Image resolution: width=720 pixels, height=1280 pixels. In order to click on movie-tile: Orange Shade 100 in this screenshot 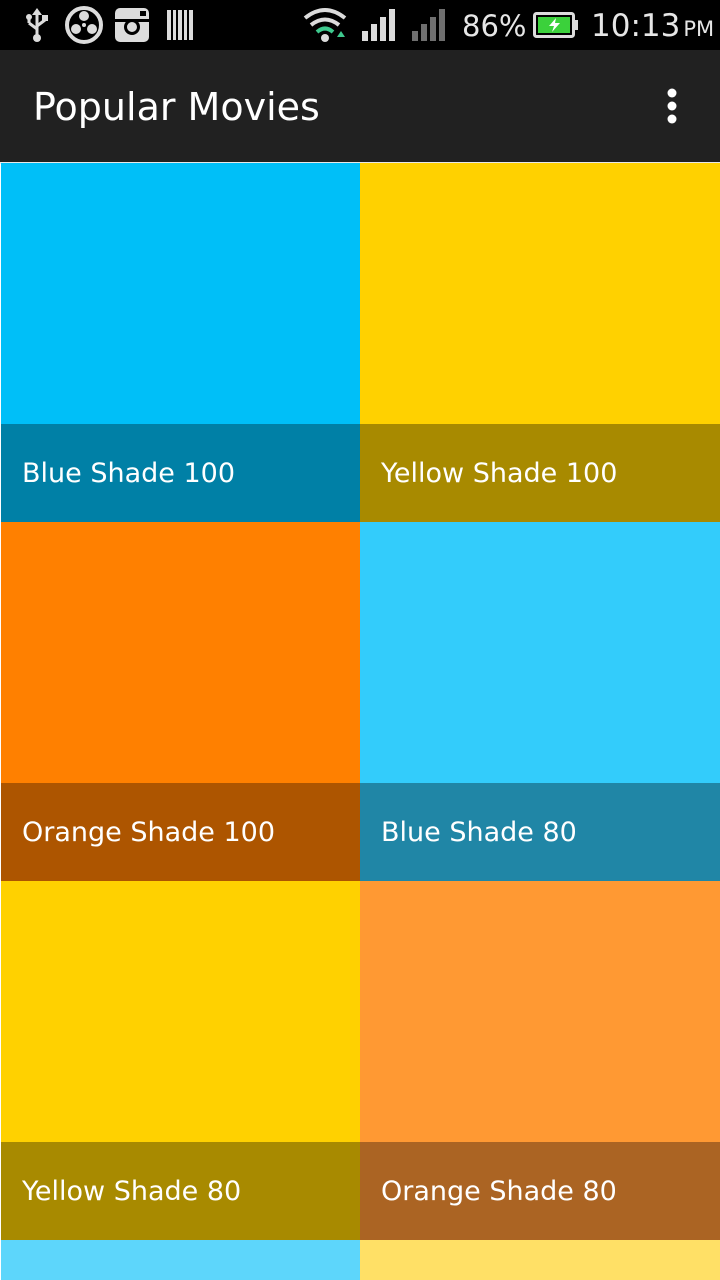, I will do `click(180, 701)`.